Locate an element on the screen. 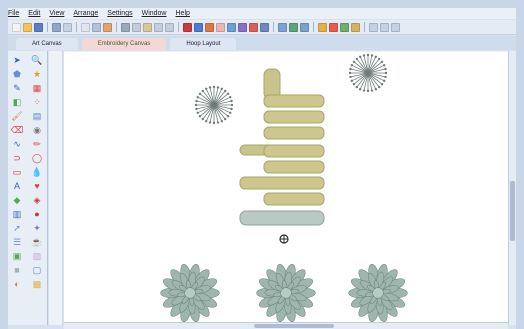 The width and height of the screenshot is (524, 329). rectangle-icon: ▭ is located at coordinates (17, 172).